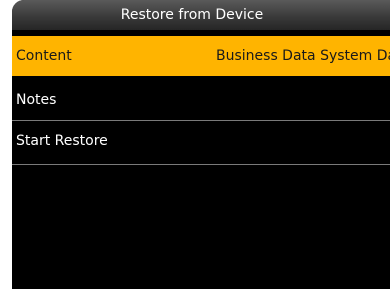  What do you see at coordinates (201, 56) in the screenshot?
I see `menu-item-content: Content Business Data System Dat` at bounding box center [201, 56].